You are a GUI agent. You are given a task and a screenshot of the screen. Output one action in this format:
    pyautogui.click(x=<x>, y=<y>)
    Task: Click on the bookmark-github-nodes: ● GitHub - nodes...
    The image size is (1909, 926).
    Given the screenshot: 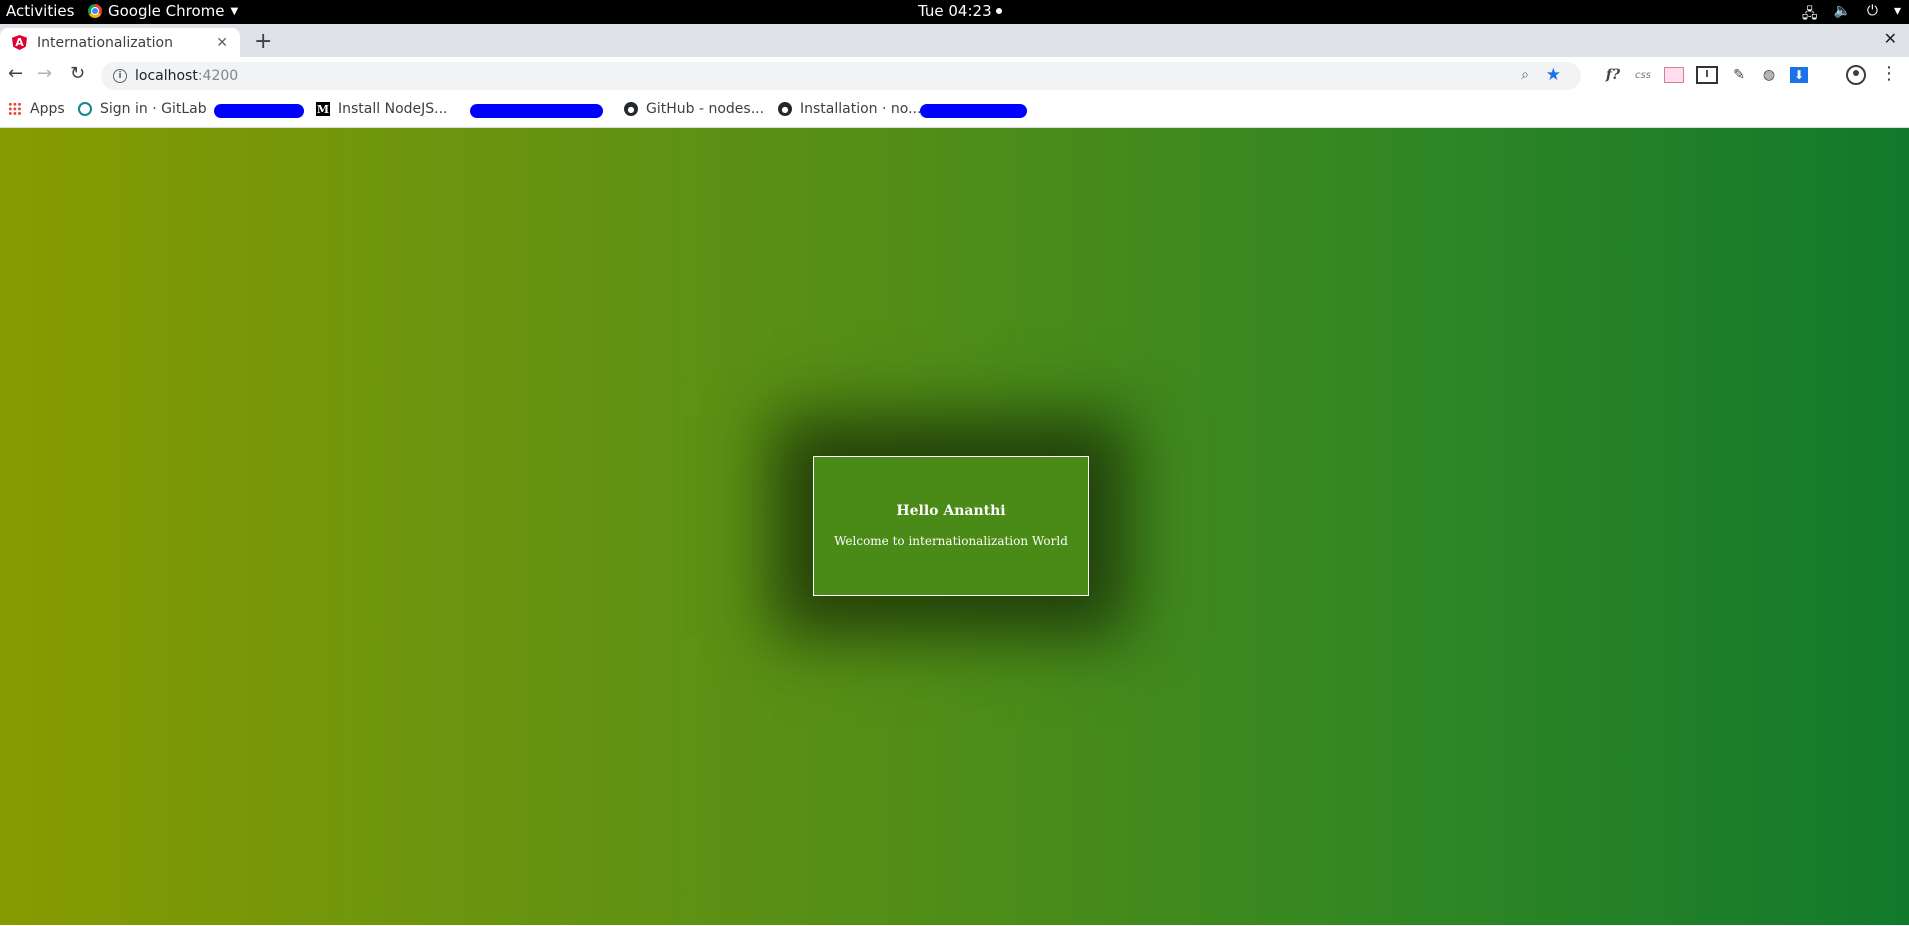 What is the action you would take?
    pyautogui.click(x=694, y=109)
    